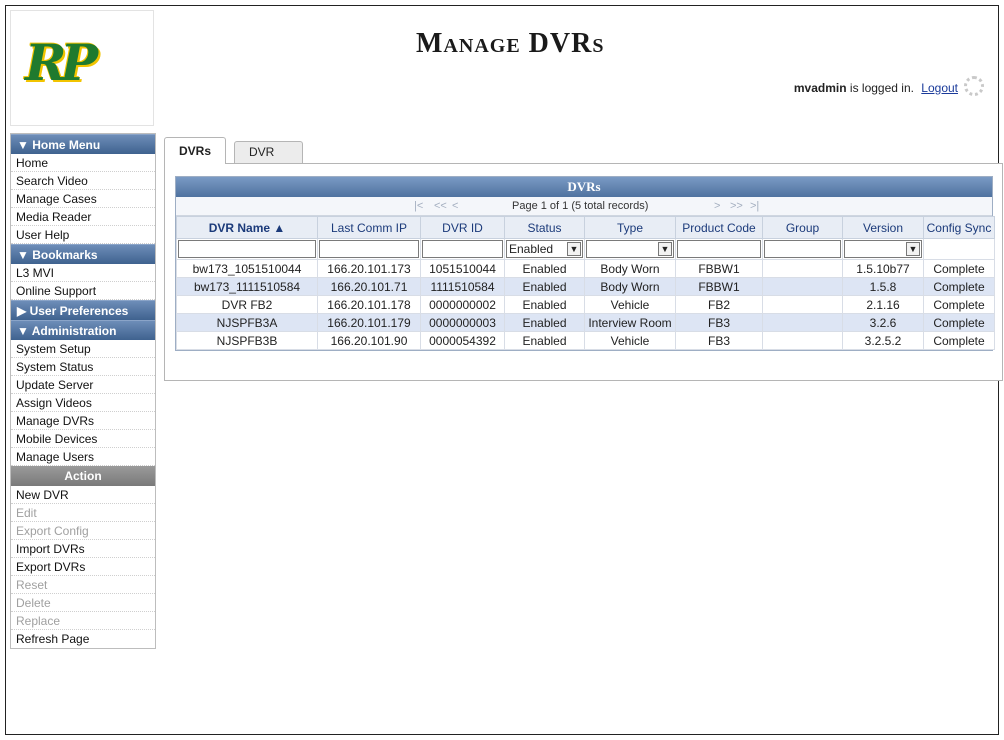 The image size is (1004, 740). What do you see at coordinates (369, 322) in the screenshot?
I see `cell-last-comm-ip: 166.20.101.179` at bounding box center [369, 322].